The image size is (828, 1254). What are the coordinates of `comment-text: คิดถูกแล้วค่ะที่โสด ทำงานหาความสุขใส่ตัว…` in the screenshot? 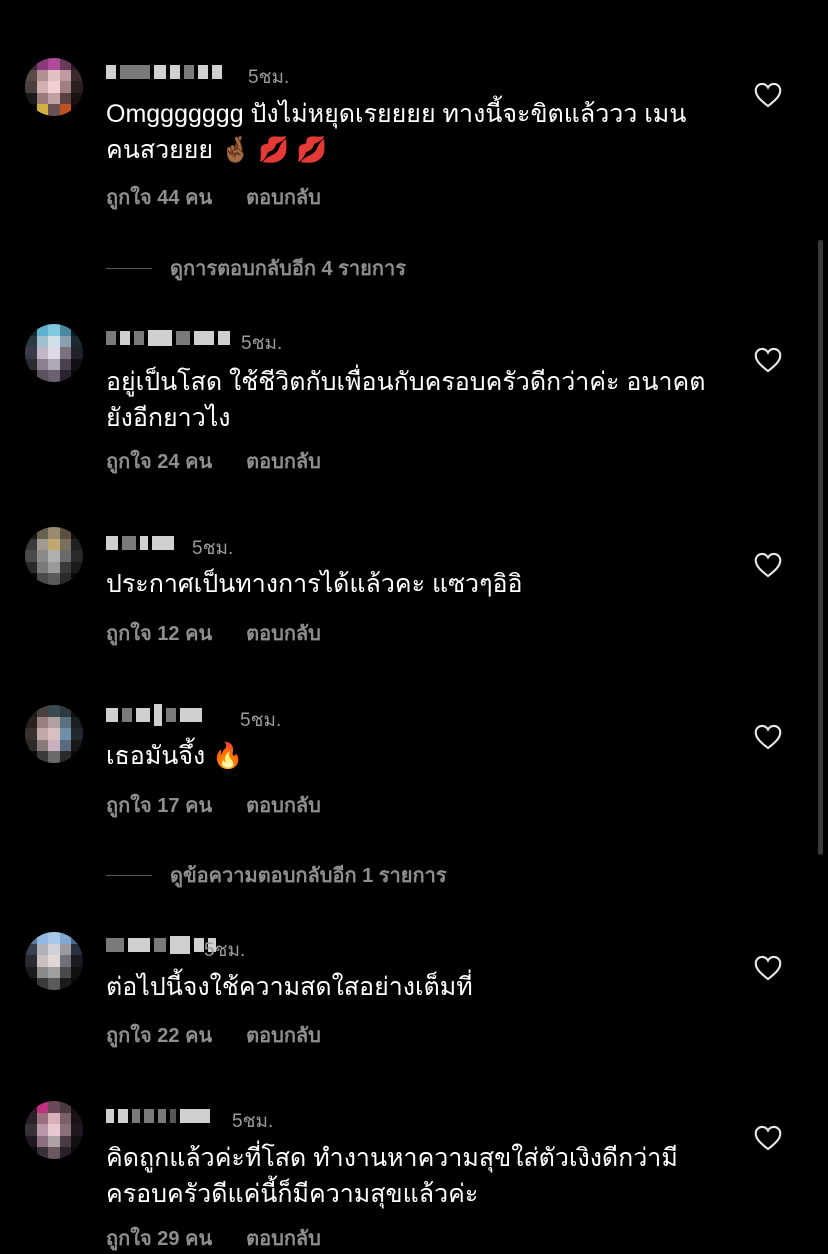 It's located at (392, 1176).